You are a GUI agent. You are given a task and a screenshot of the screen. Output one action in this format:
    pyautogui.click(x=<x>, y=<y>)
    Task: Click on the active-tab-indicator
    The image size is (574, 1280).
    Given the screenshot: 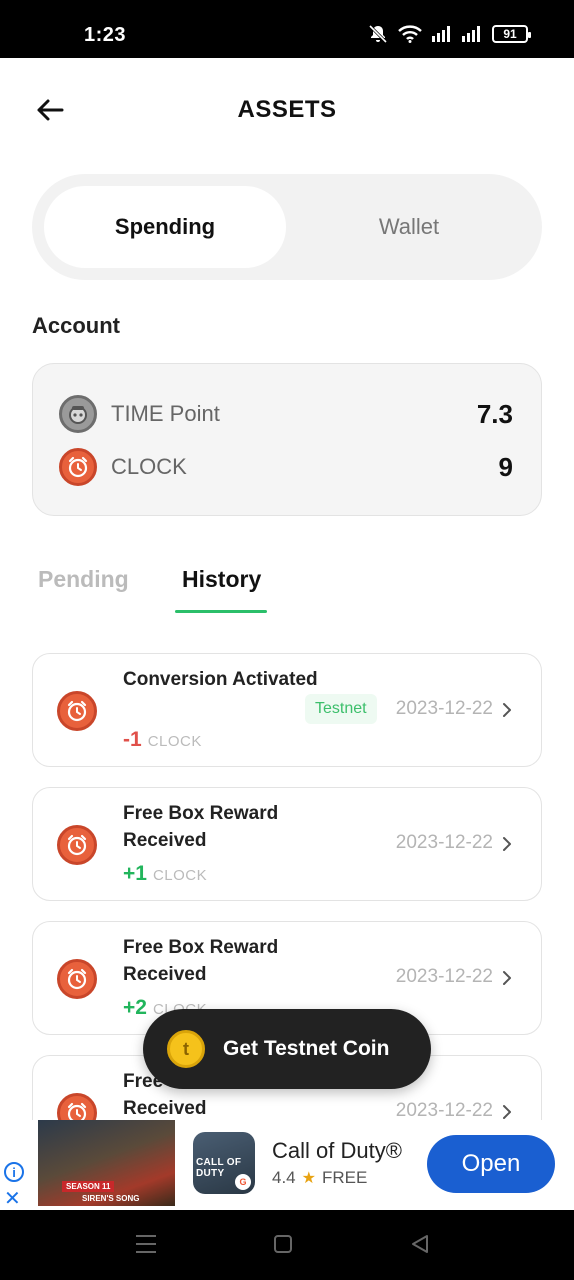 What is the action you would take?
    pyautogui.click(x=221, y=611)
    